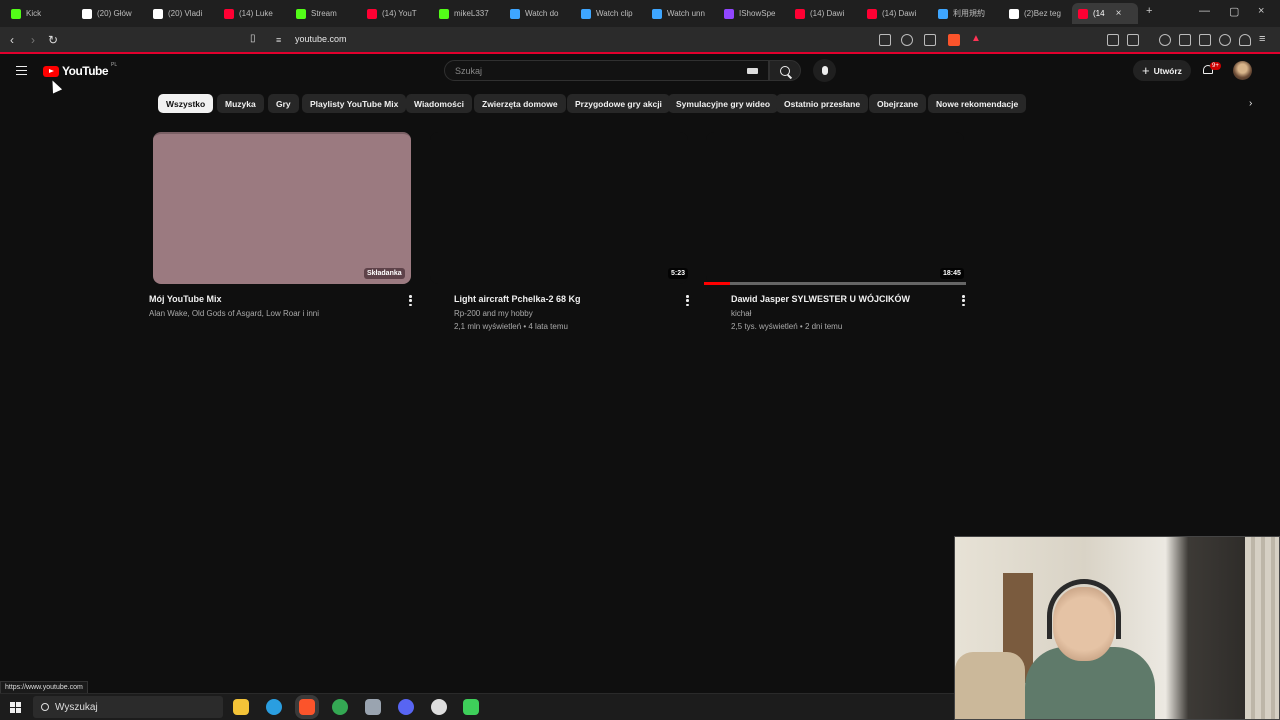  What do you see at coordinates (517, 299) in the screenshot?
I see `video-title: Light aircraft Pchelka-2 68 Kg` at bounding box center [517, 299].